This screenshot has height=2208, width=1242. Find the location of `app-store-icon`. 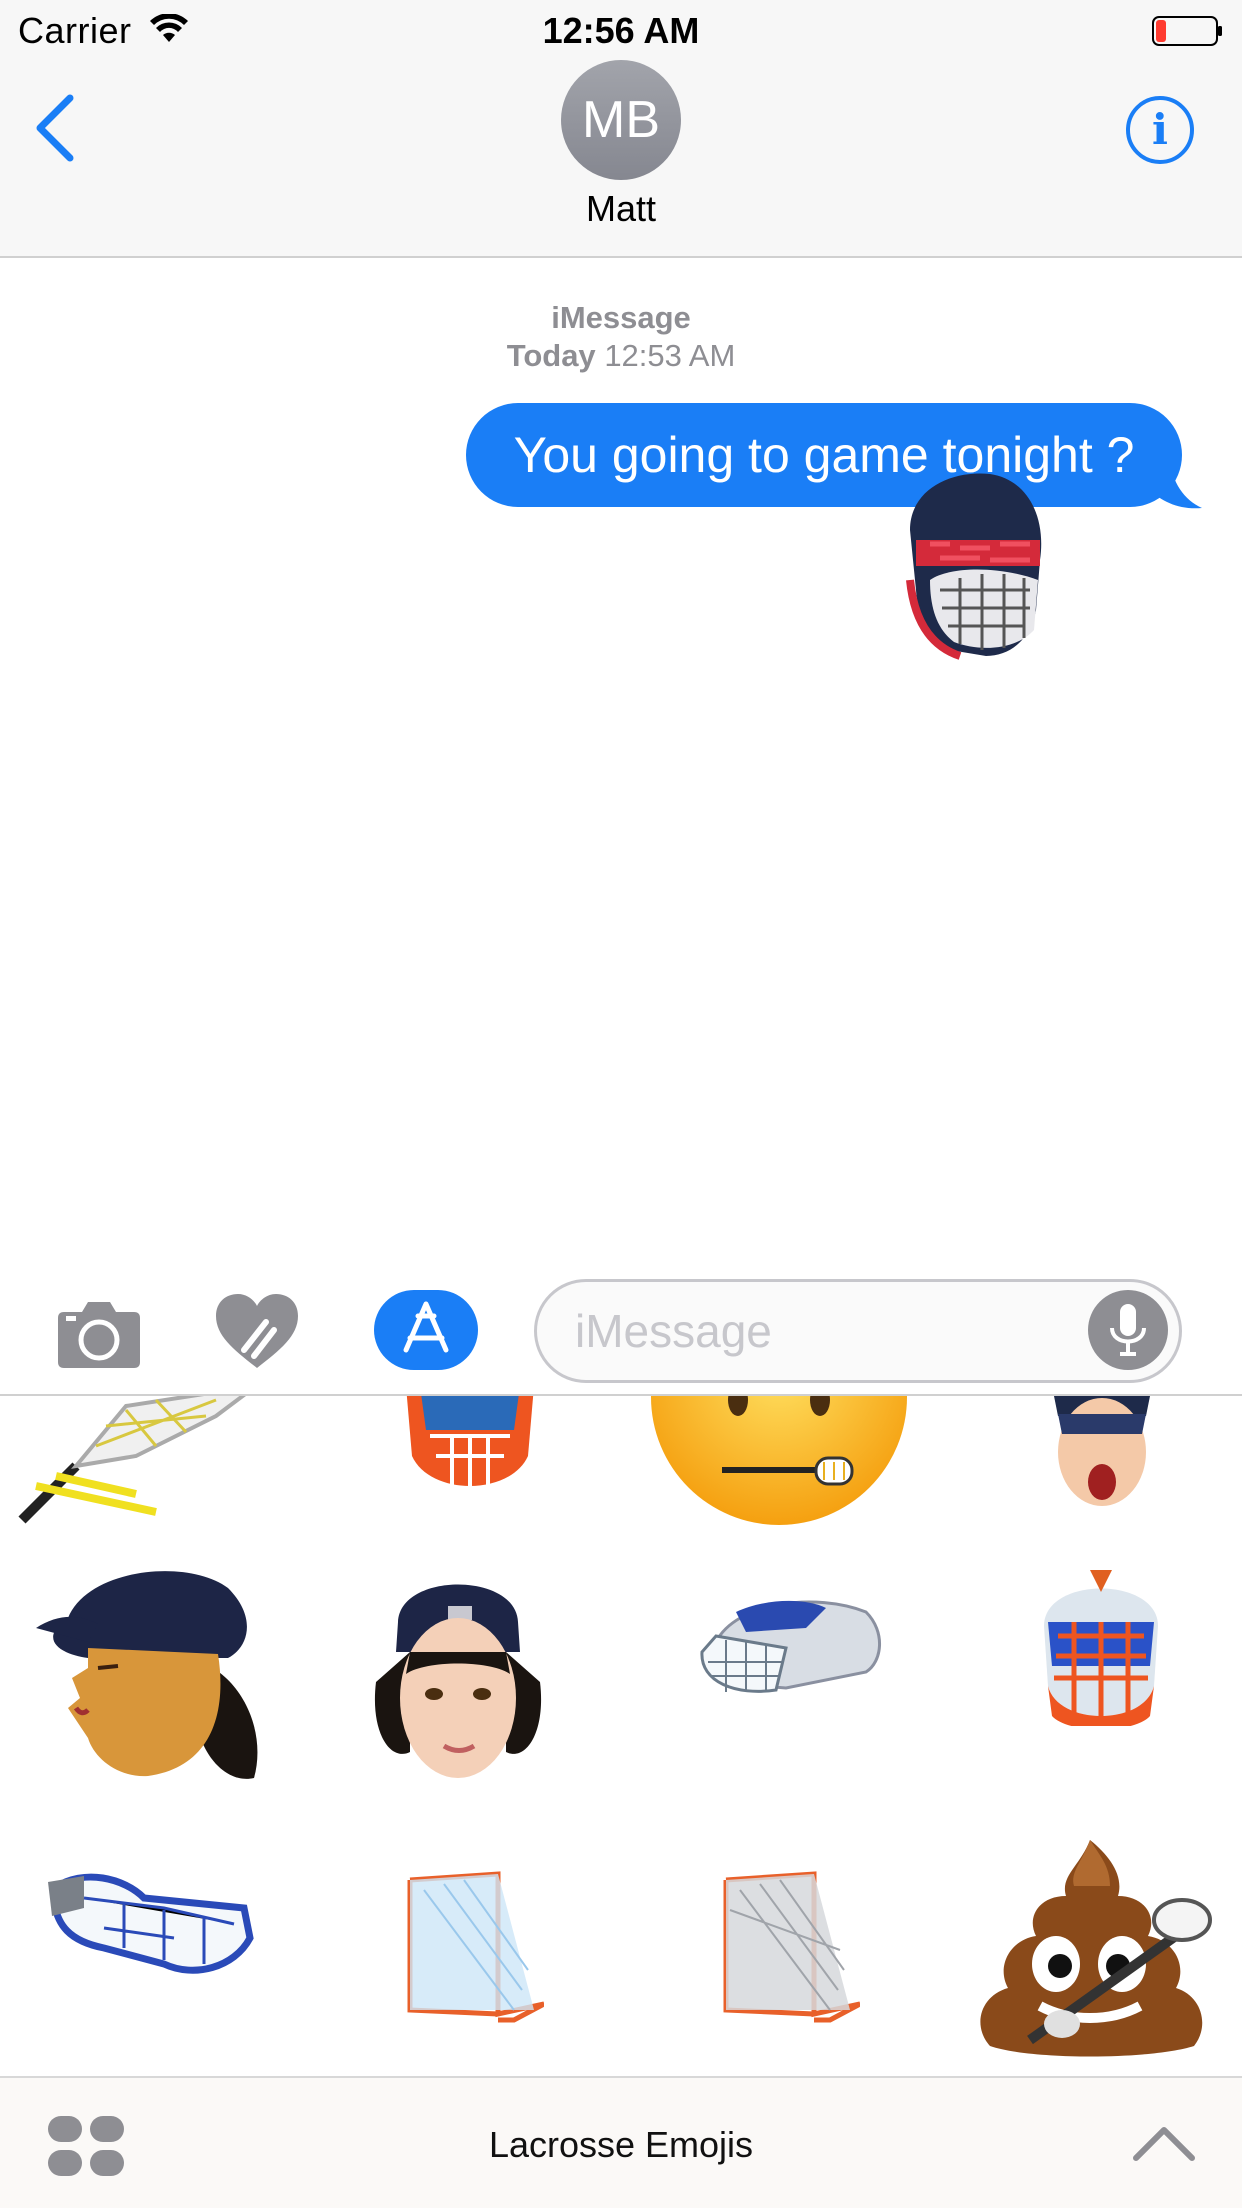

app-store-icon is located at coordinates (426, 1330).